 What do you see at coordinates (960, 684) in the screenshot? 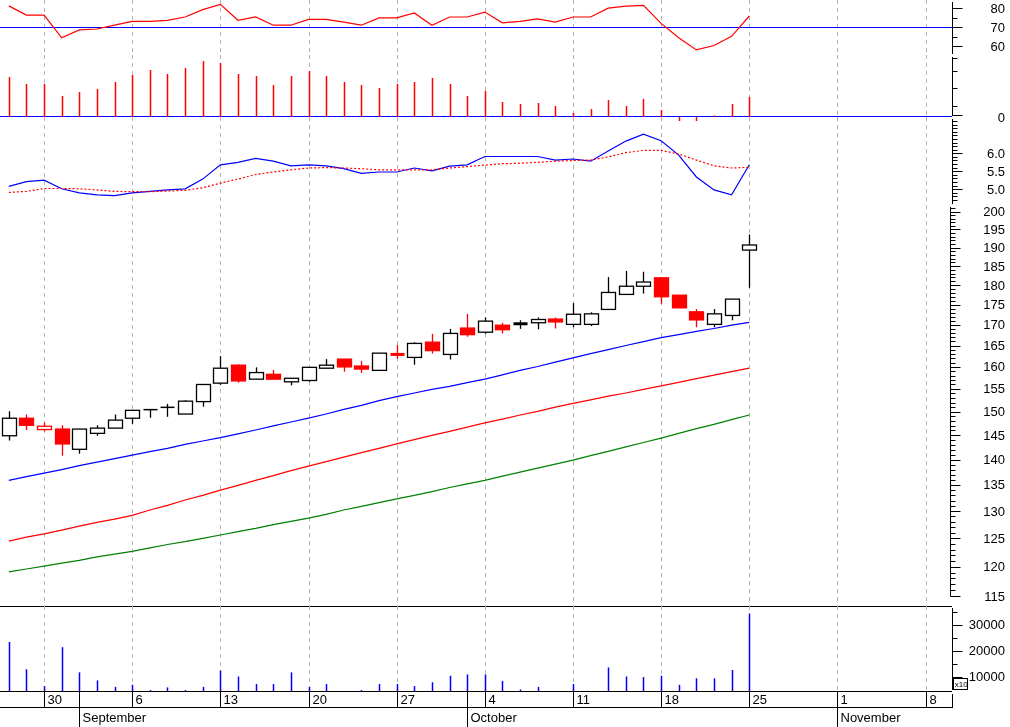
I see `multiplier-label: x10` at bounding box center [960, 684].